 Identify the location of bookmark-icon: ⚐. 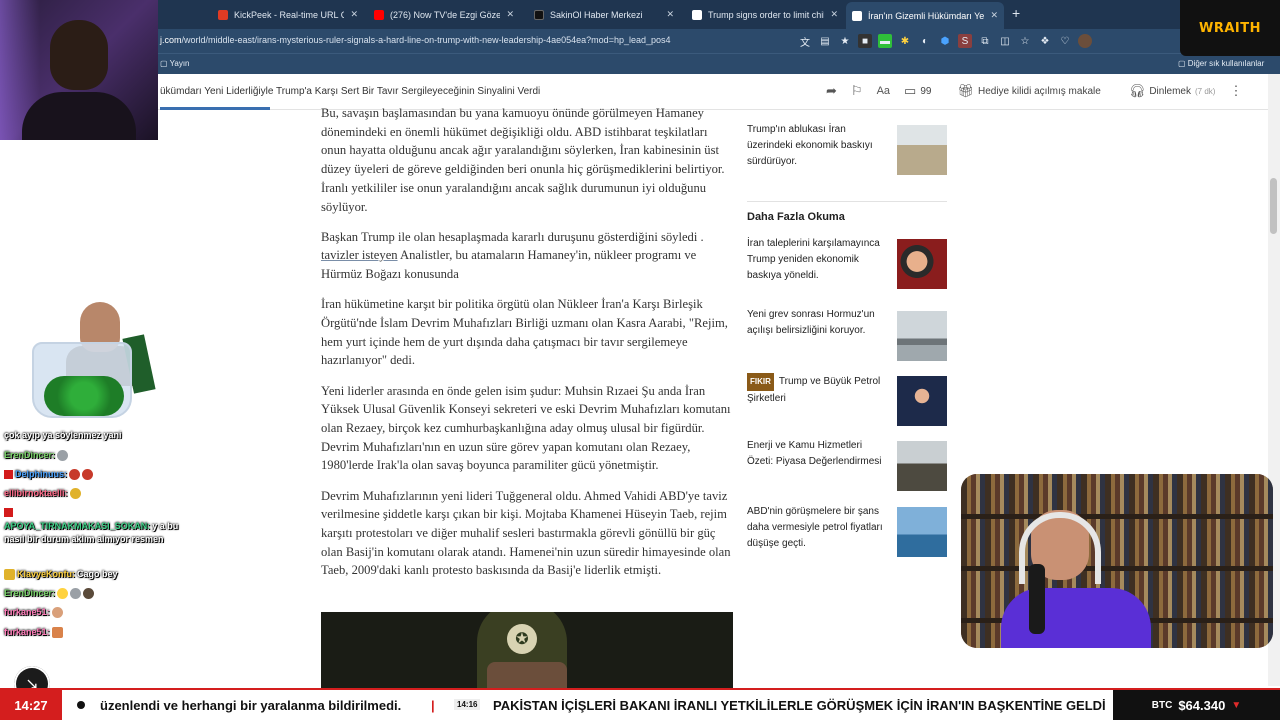
(856, 90).